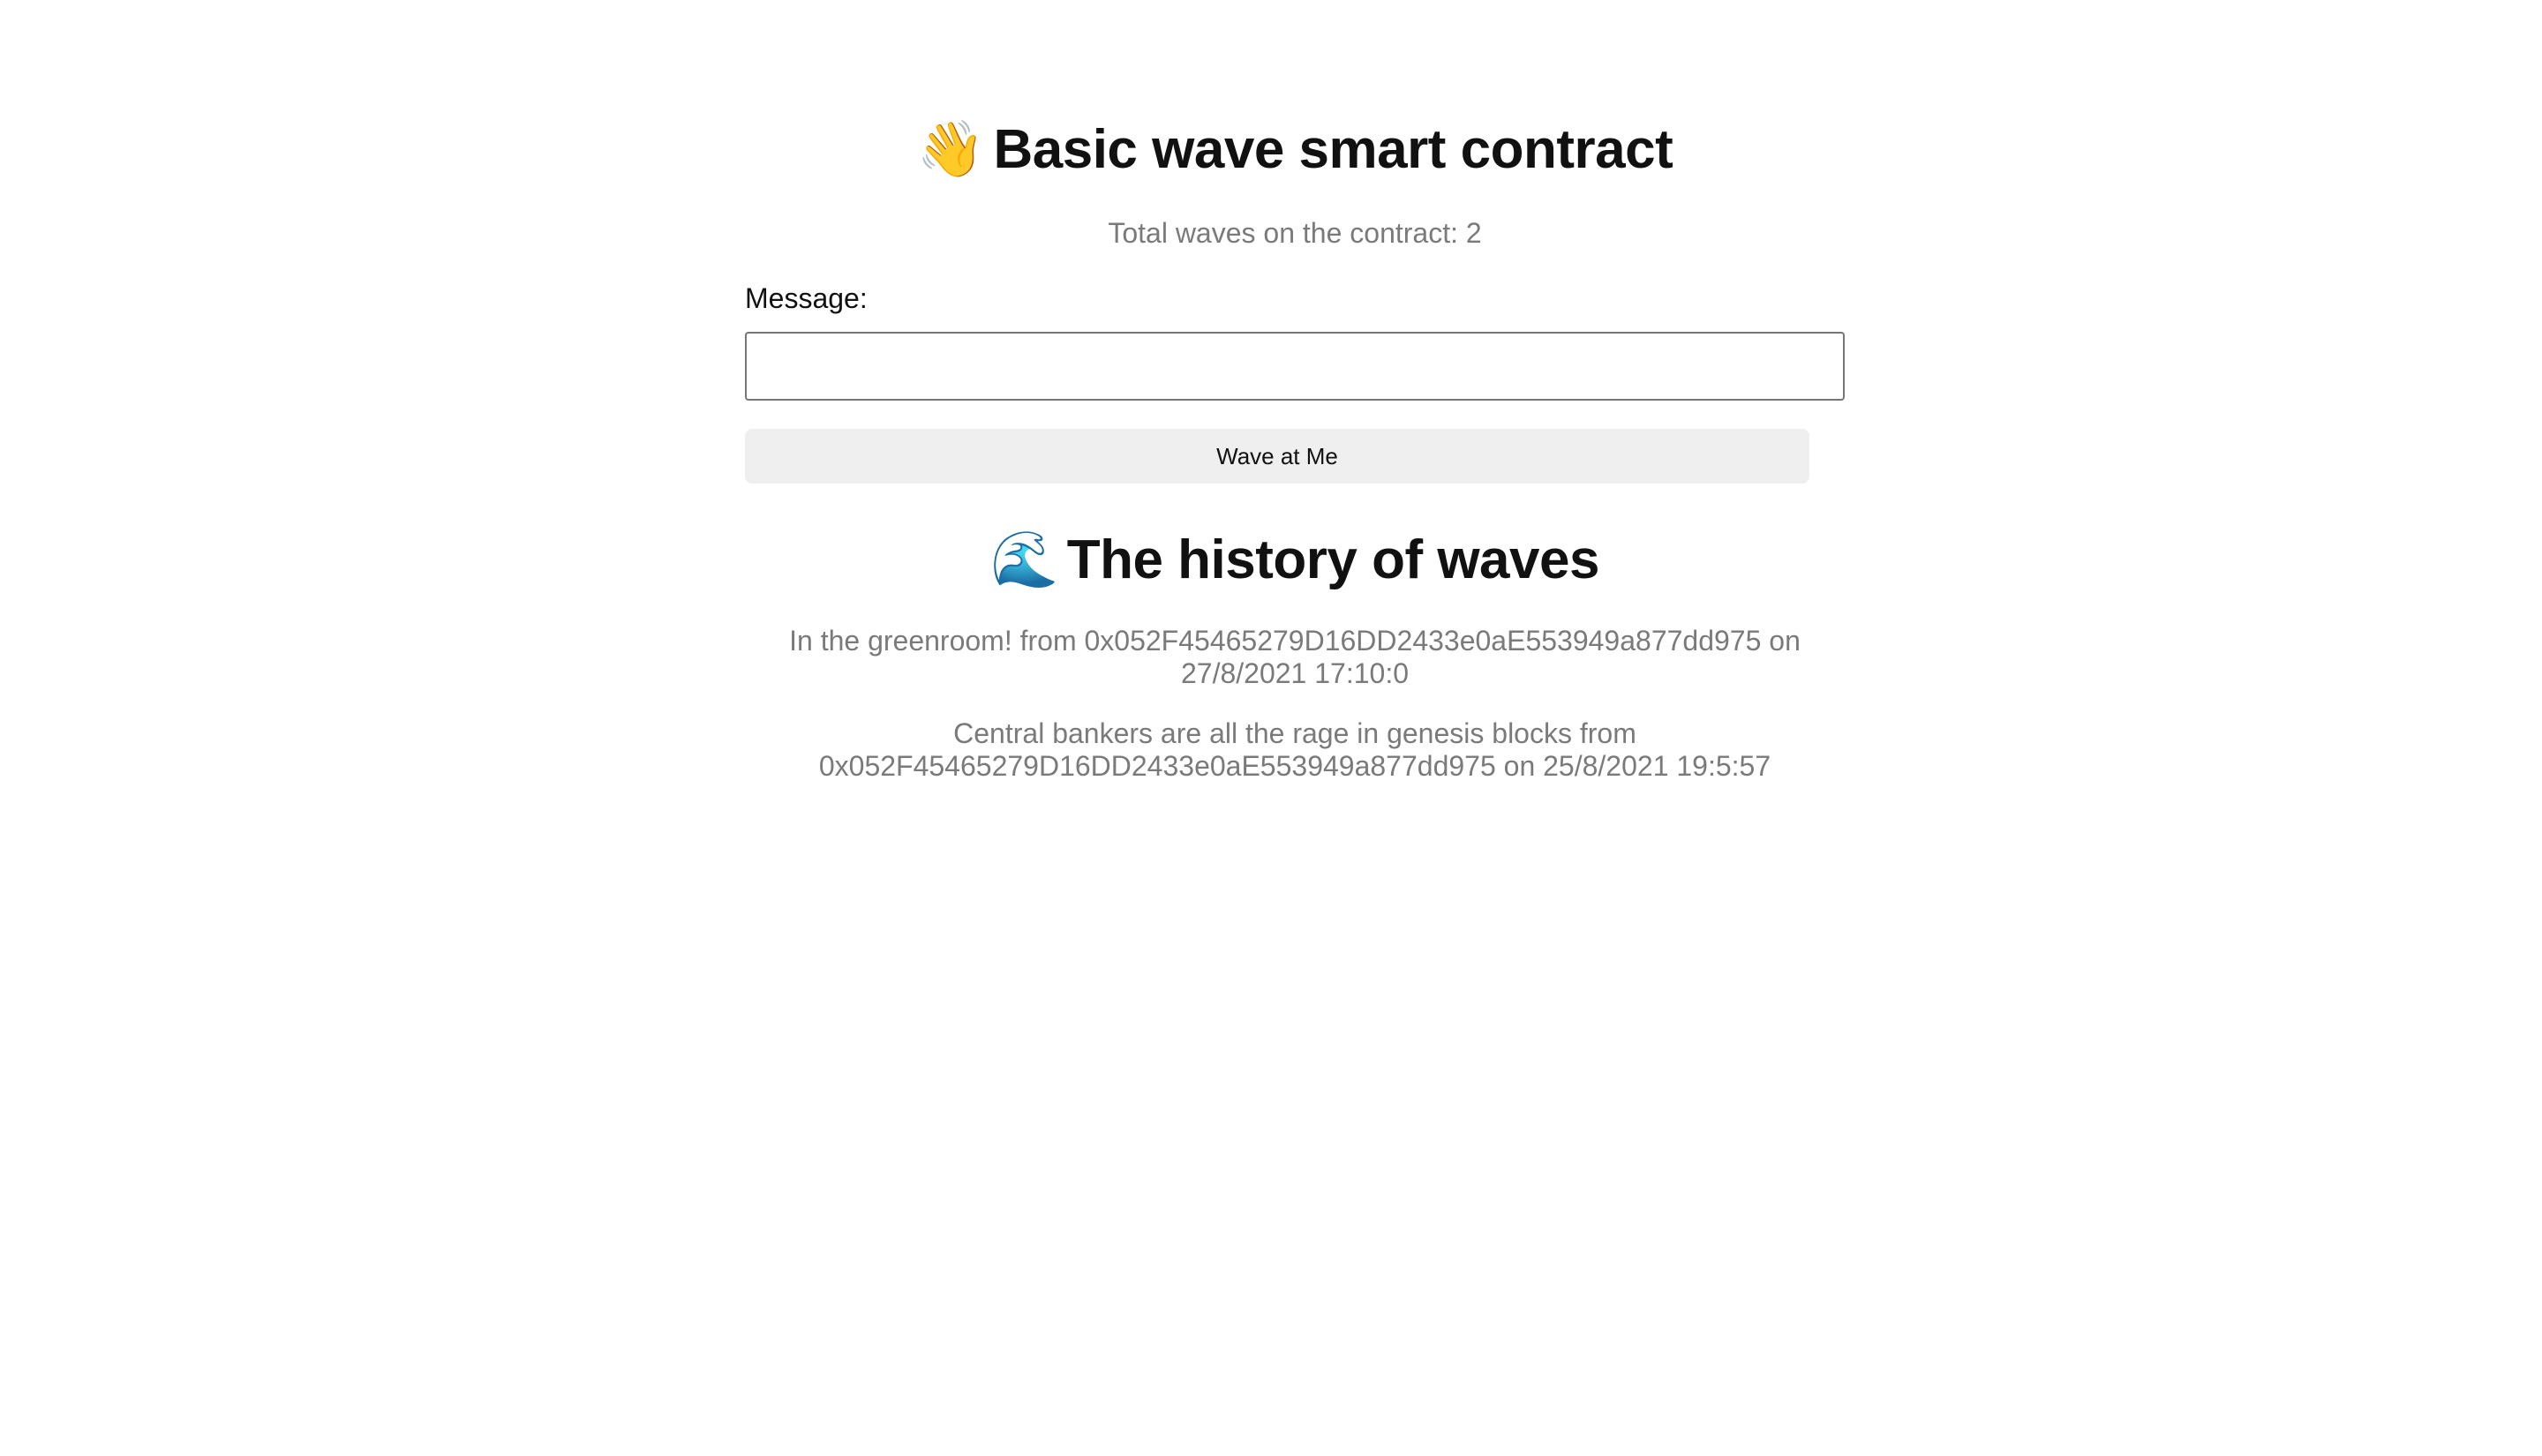 The height and width of the screenshot is (1456, 2542). I want to click on page-title: 👋 Basic wave smart contract, so click(1295, 150).